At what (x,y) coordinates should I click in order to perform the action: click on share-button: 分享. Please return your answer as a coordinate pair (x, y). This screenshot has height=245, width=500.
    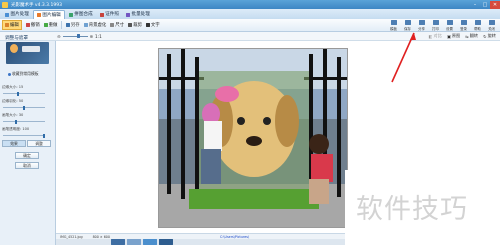
    Looking at the image, I should click on (421, 25).